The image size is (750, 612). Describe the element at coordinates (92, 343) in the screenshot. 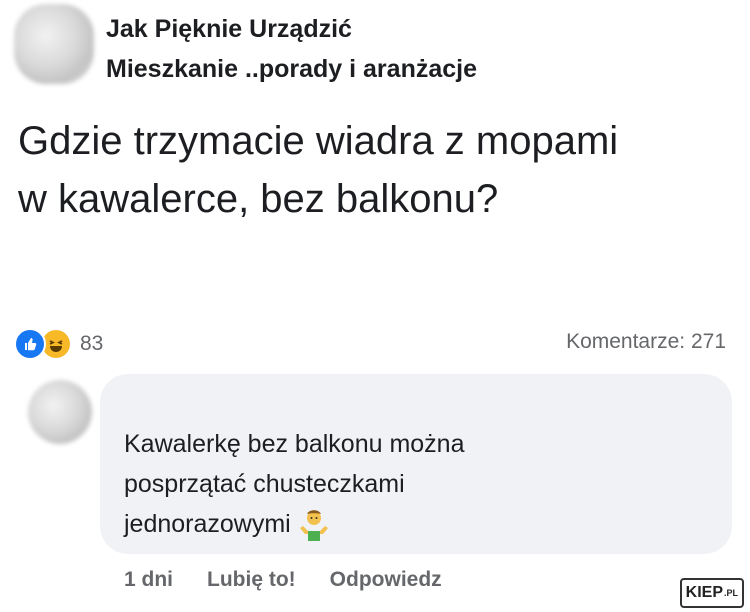

I see `reaction-count: 83` at that location.